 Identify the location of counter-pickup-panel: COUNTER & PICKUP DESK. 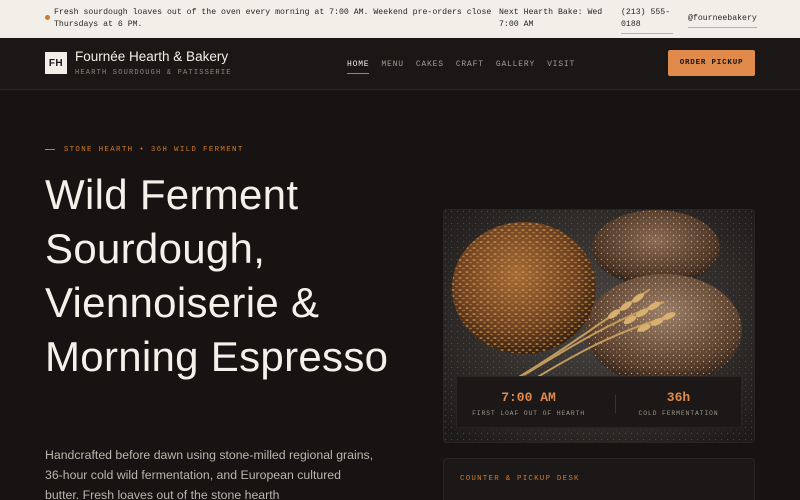
(599, 479).